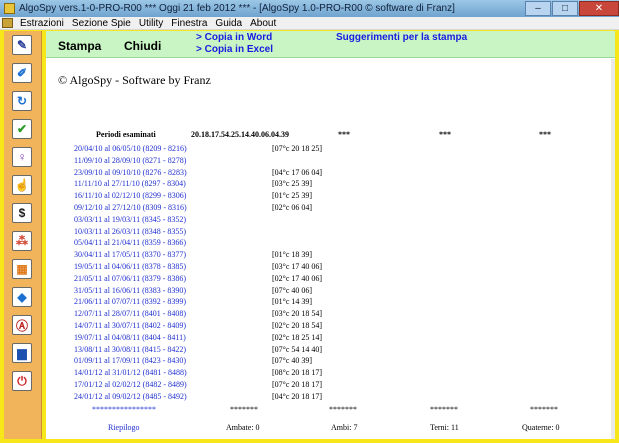 The width and height of the screenshot is (619, 443). What do you see at coordinates (565, 8) in the screenshot?
I see `maximize-button: □` at bounding box center [565, 8].